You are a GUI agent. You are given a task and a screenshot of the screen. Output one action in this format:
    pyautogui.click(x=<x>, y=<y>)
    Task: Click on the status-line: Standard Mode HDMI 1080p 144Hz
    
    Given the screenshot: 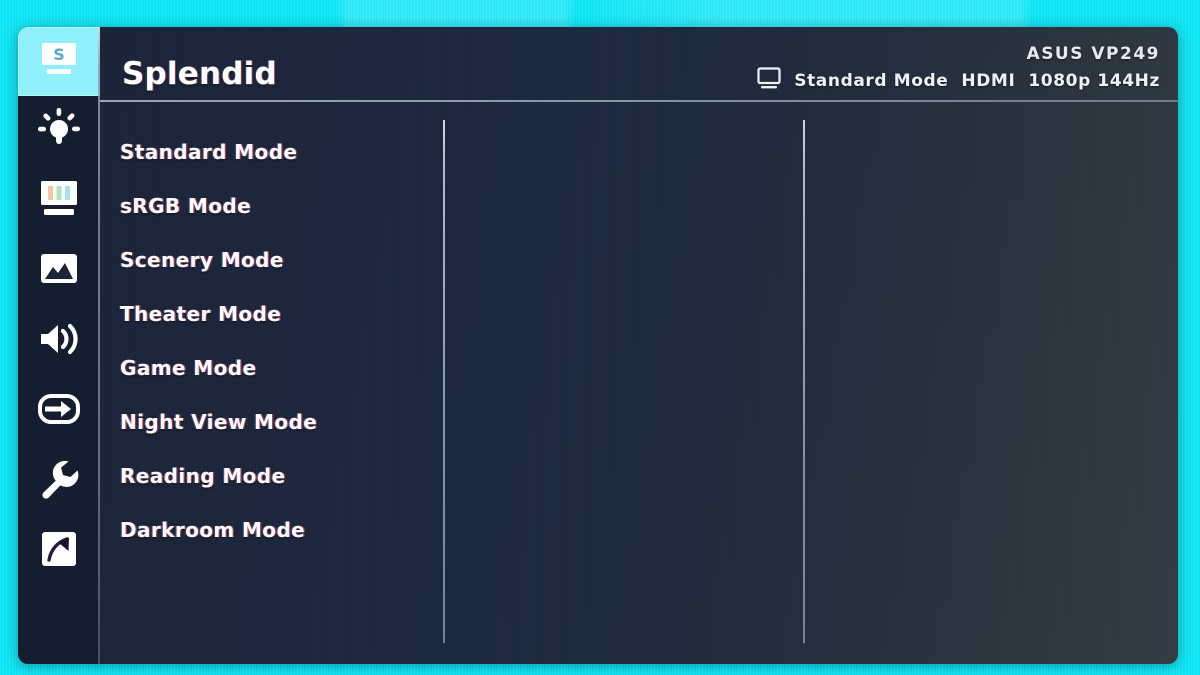 What is the action you would take?
    pyautogui.click(x=958, y=80)
    